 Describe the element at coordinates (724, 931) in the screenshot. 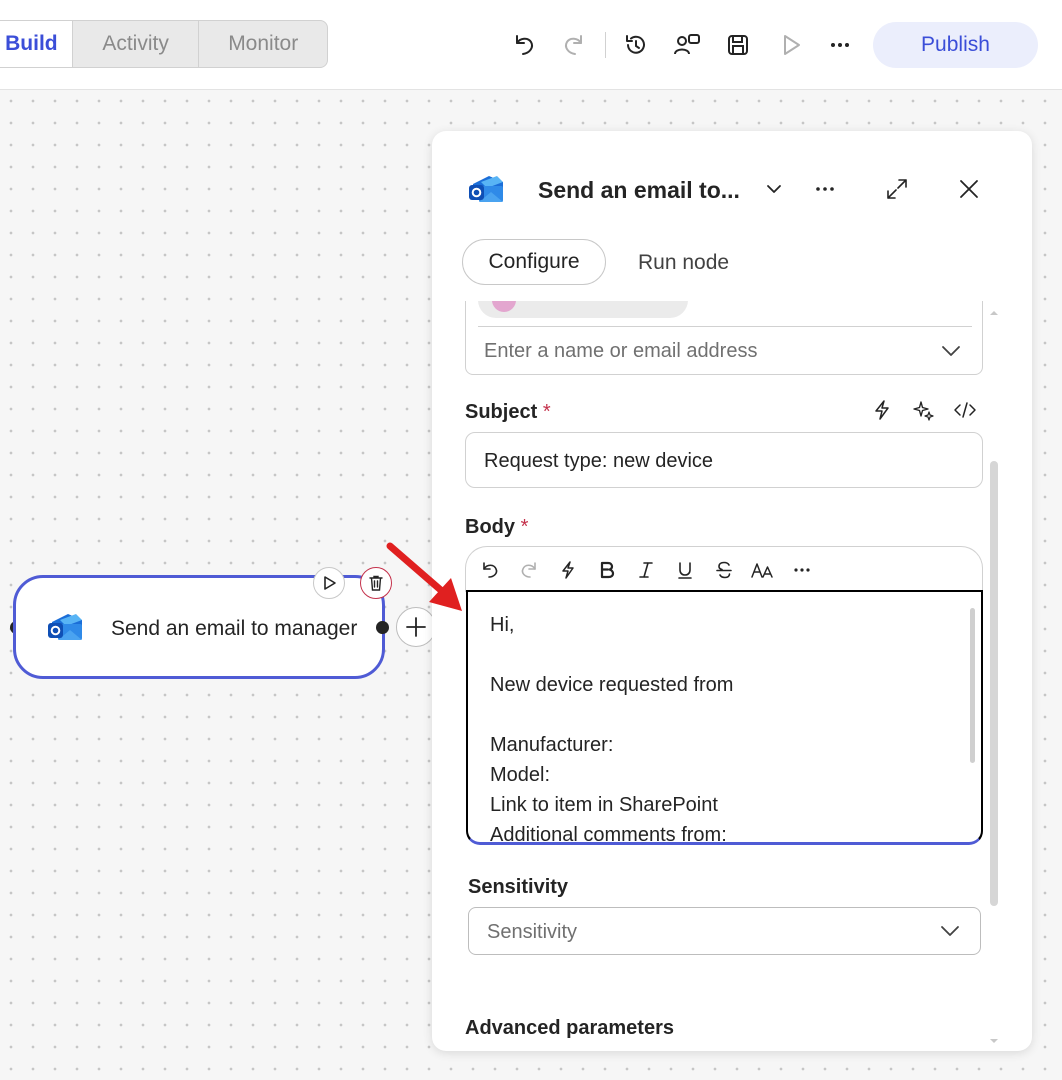

I see `sensitivity-select: Sensitivity` at that location.